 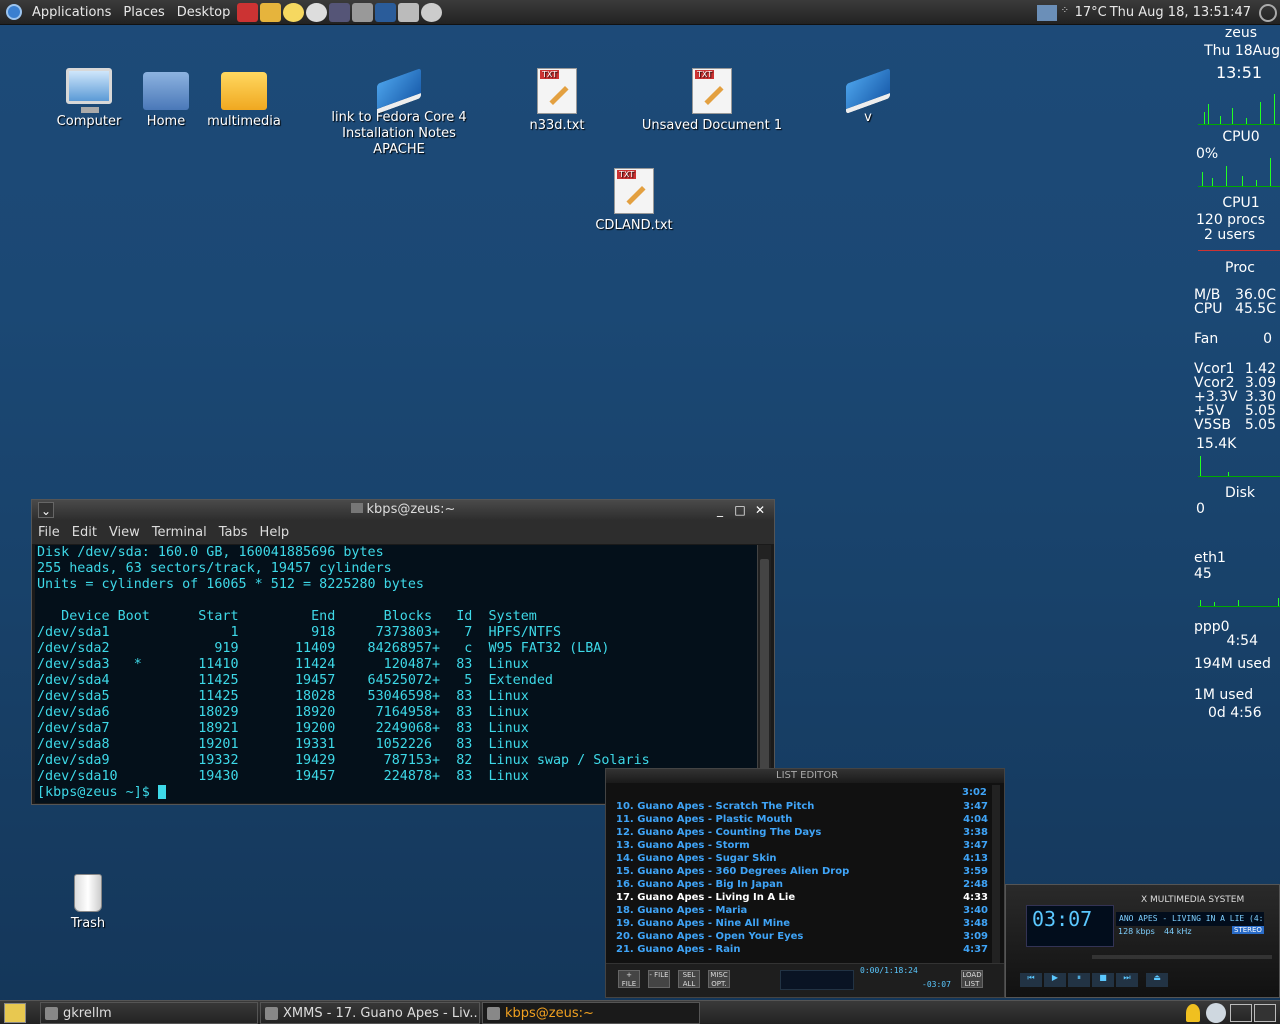 I want to click on show-desktop-icon, so click(x=15, y=1012).